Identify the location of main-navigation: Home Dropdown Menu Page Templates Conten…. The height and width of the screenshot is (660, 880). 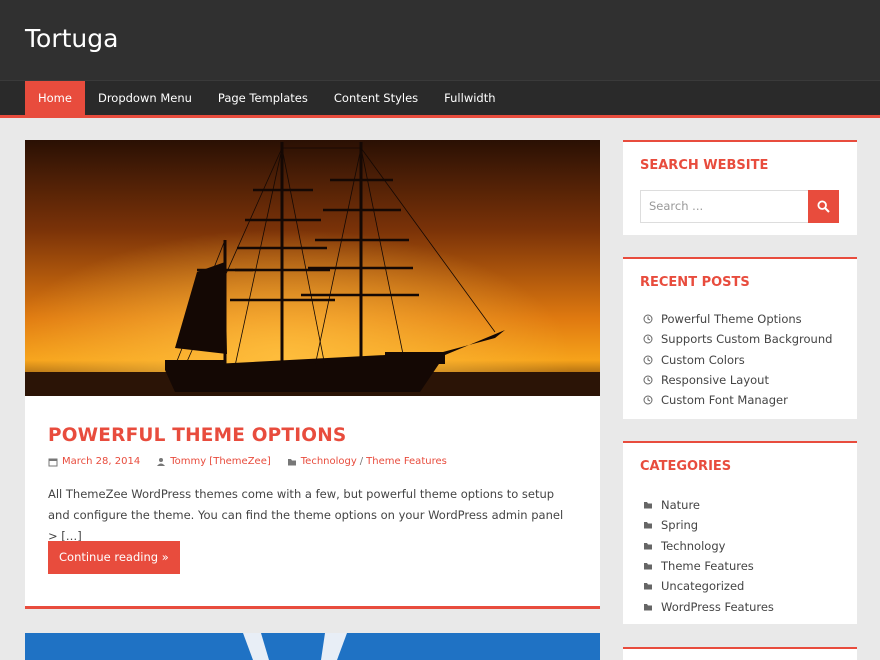
(440, 99).